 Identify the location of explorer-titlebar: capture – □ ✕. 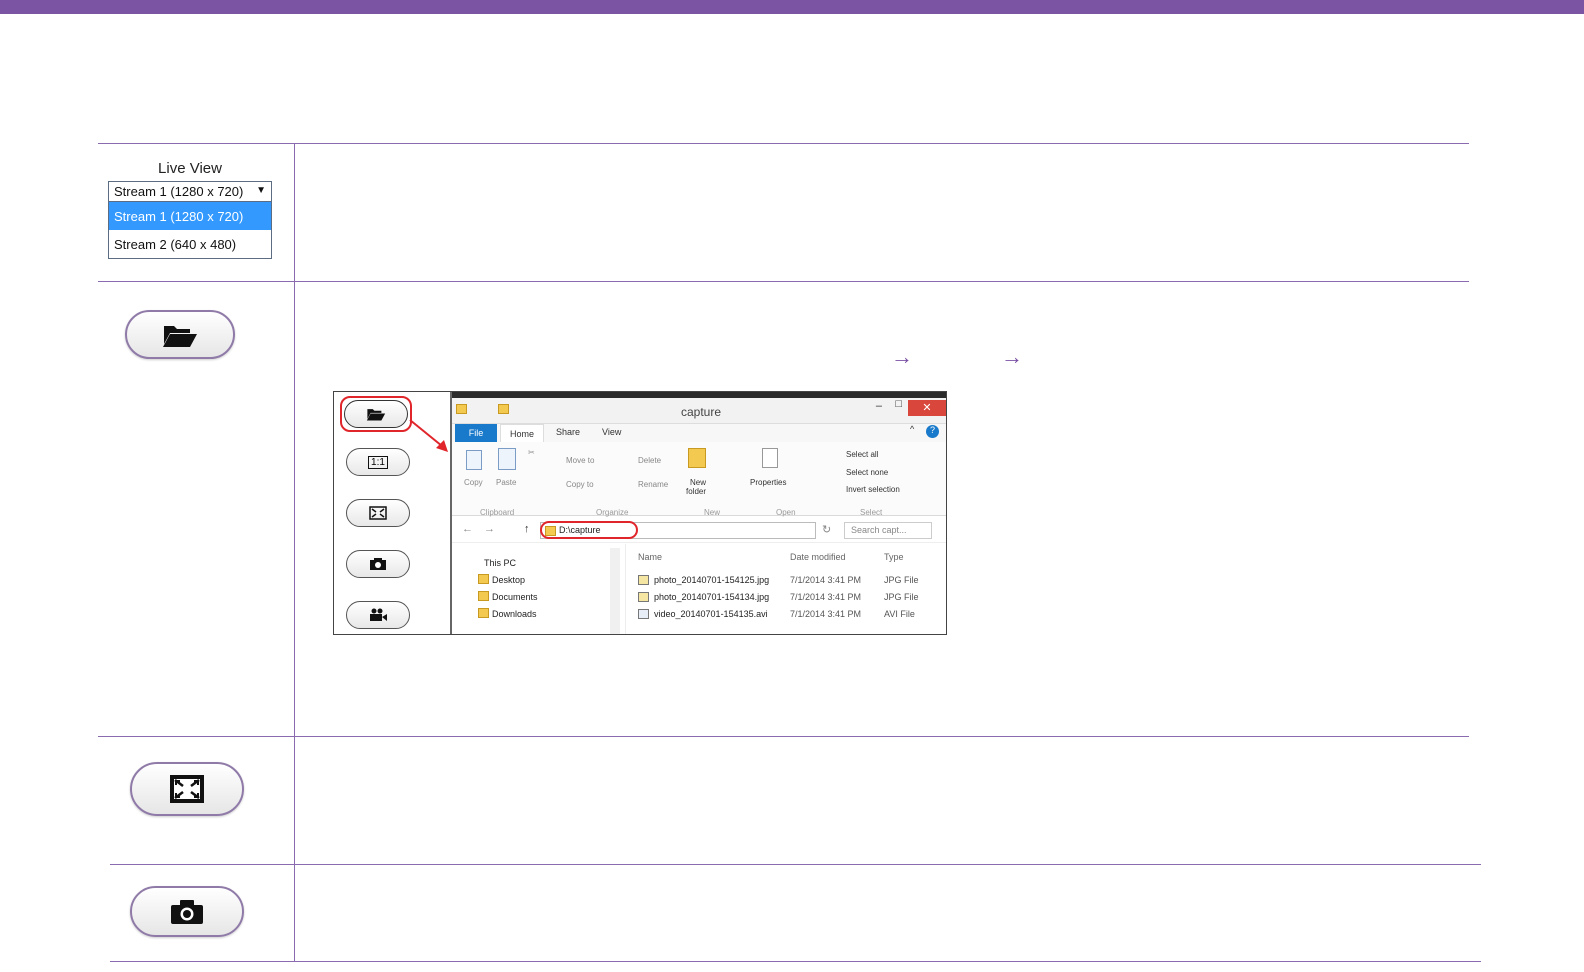
(699, 411).